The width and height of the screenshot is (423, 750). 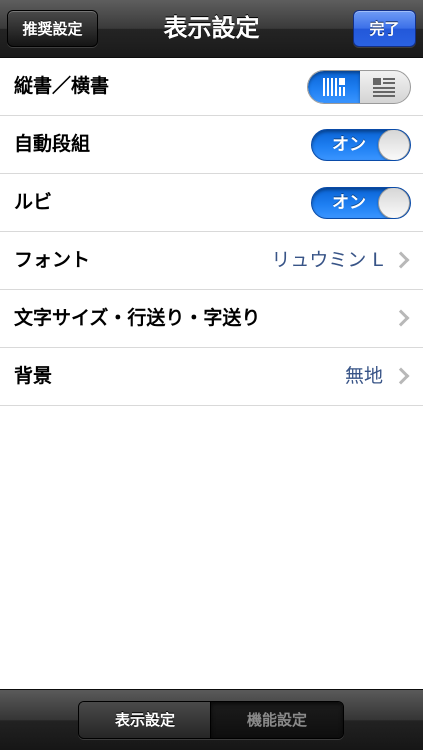 I want to click on navigation-bar: 表示設定 推奨設定 完了, so click(x=211, y=29).